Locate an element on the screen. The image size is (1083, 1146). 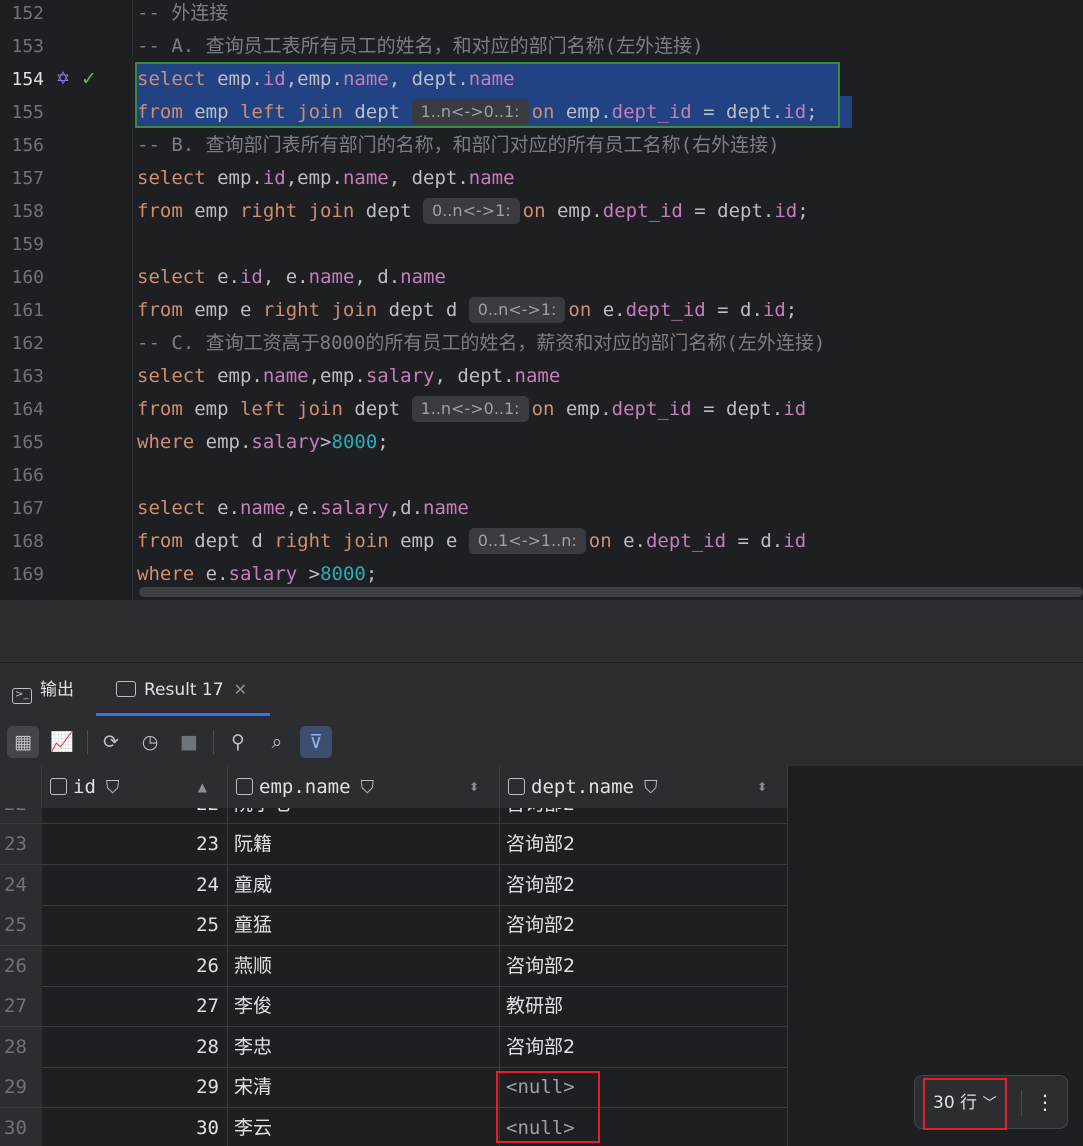
table-row: 27 27 李俊 教研部 is located at coordinates (394, 1006).